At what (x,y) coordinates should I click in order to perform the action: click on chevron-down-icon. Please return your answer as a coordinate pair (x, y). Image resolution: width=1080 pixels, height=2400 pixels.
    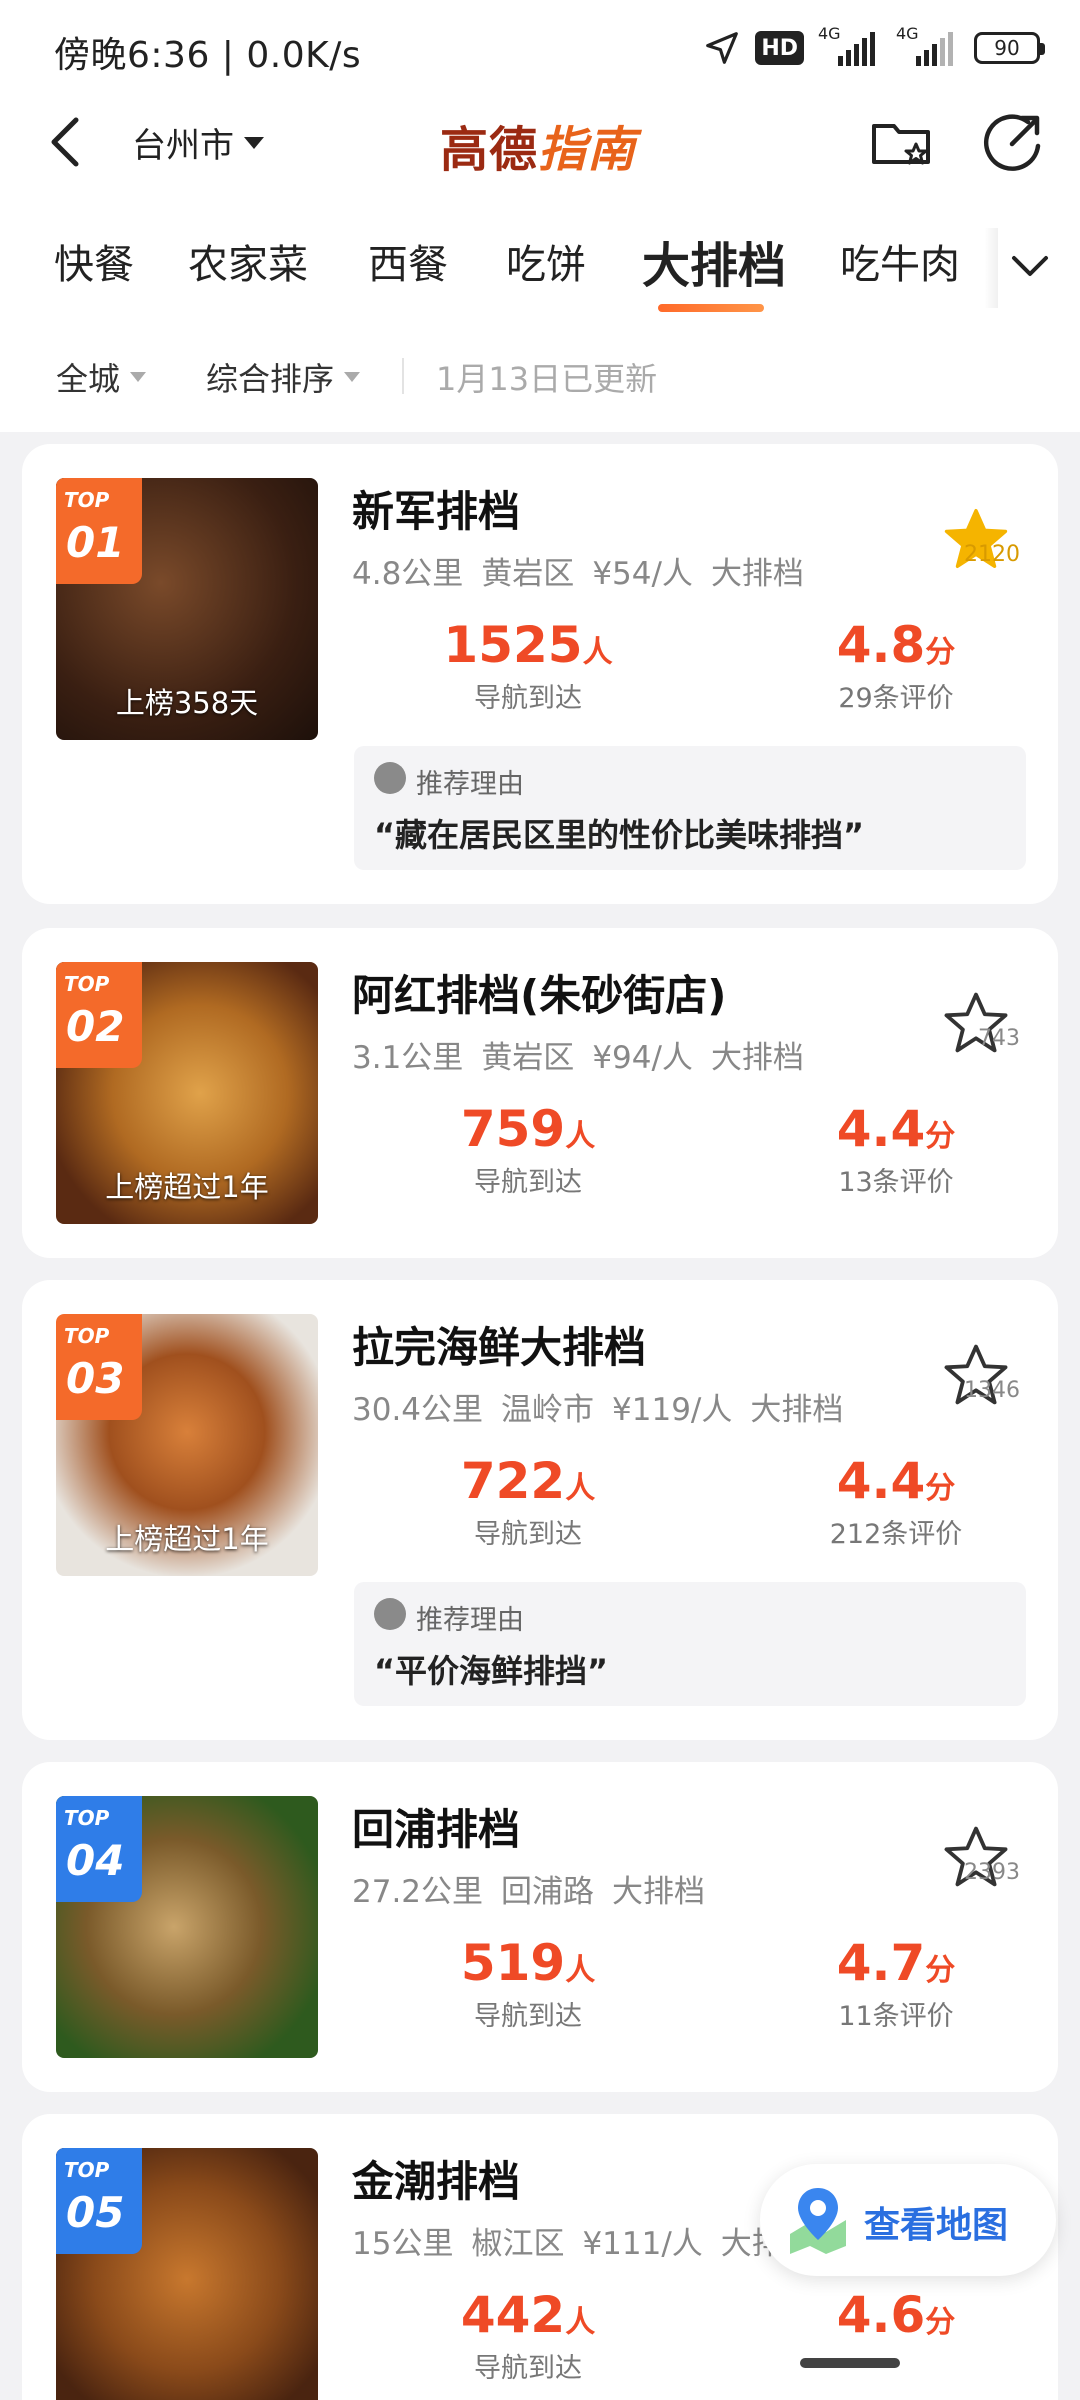
    Looking at the image, I should click on (1030, 266).